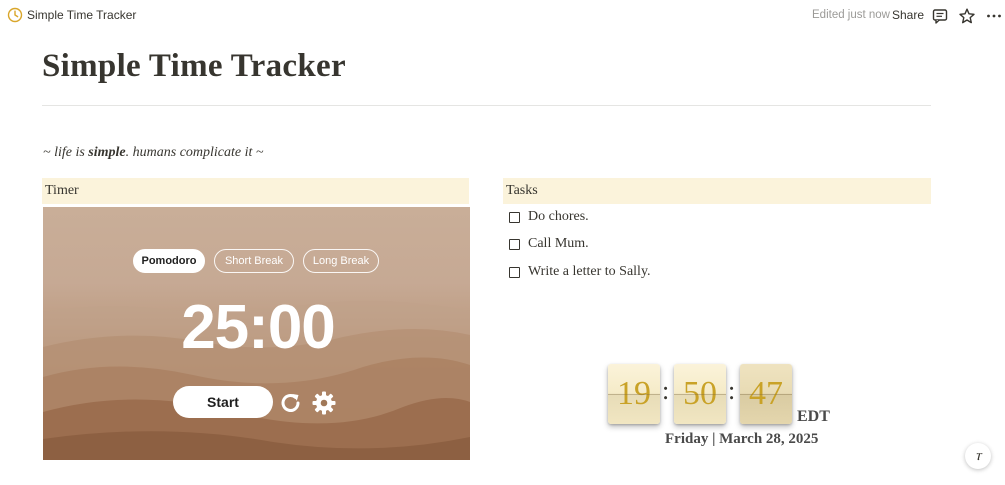 Image resolution: width=1005 pixels, height=485 pixels. What do you see at coordinates (978, 456) in the screenshot?
I see `help-icon: ⲧ` at bounding box center [978, 456].